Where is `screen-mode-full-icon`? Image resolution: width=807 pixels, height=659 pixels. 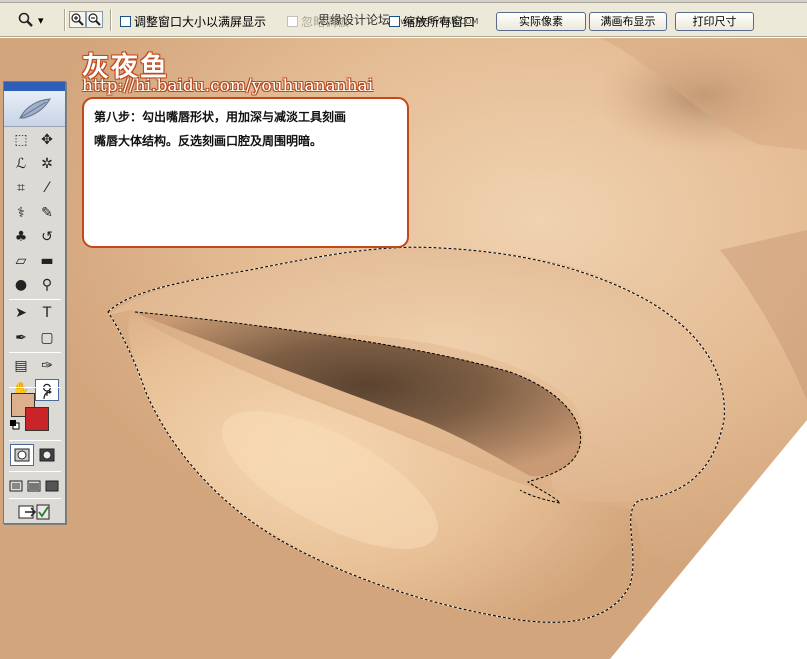 screen-mode-full-icon is located at coordinates (52, 486).